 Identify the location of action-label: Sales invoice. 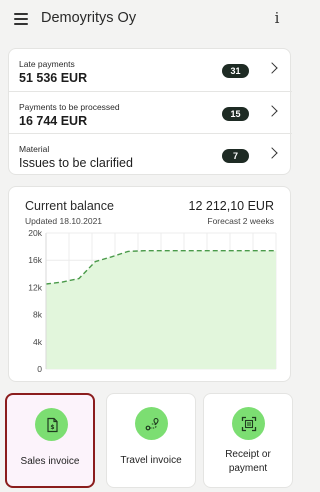
(50, 461).